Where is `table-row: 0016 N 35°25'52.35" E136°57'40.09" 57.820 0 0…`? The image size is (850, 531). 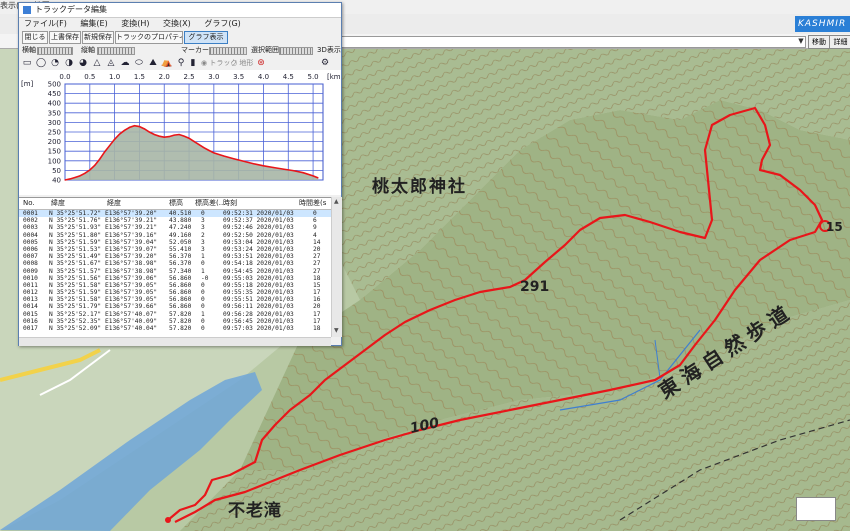 table-row: 0016 N 35°25'52.35" E136°57'40.09" 57.820 0 0… is located at coordinates (175, 321).